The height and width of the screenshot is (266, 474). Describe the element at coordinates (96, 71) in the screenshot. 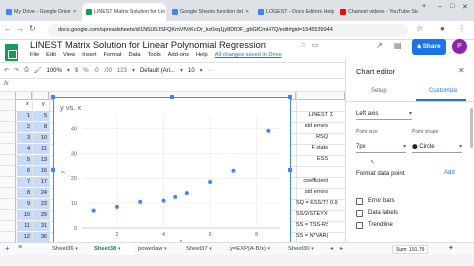

I see `decrease-decimal-button: .0` at that location.